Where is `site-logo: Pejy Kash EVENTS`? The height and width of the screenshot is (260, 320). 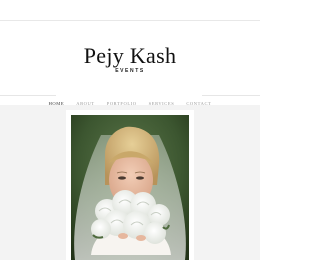
site-logo: Pejy Kash EVENTS is located at coordinates (130, 59).